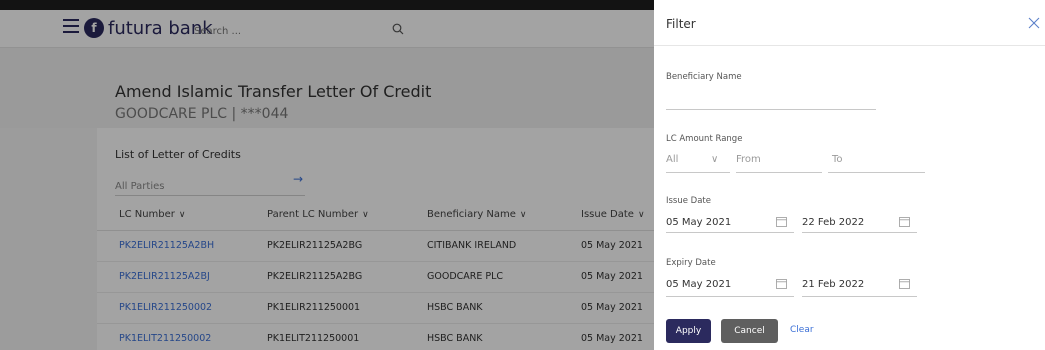 This screenshot has height=350, width=1045. What do you see at coordinates (688, 331) in the screenshot?
I see `apply-button: Apply` at bounding box center [688, 331].